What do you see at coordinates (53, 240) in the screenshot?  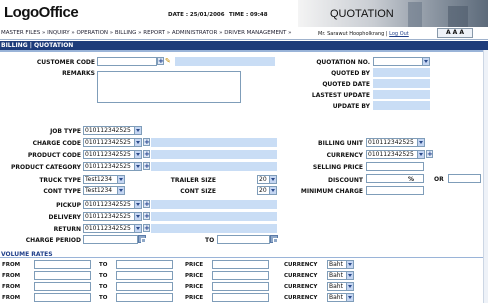 I see `charge-period-label: CHARGE PERIOD` at bounding box center [53, 240].